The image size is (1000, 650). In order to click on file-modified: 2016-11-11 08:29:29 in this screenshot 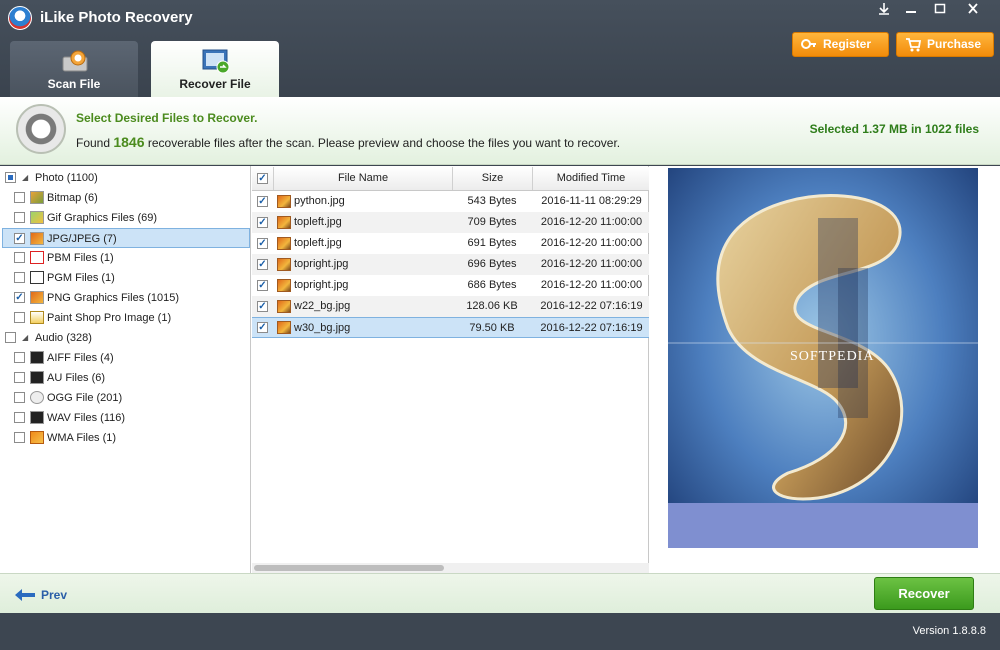, I will do `click(591, 201)`.